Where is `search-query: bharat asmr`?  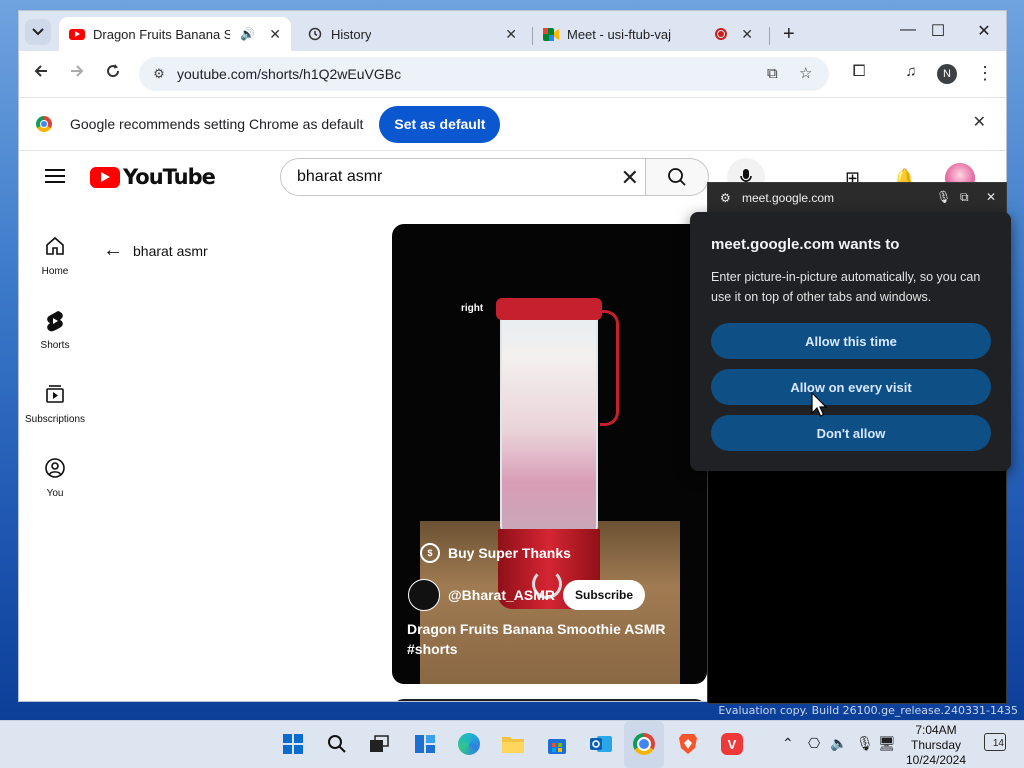
search-query: bharat asmr is located at coordinates (340, 176).